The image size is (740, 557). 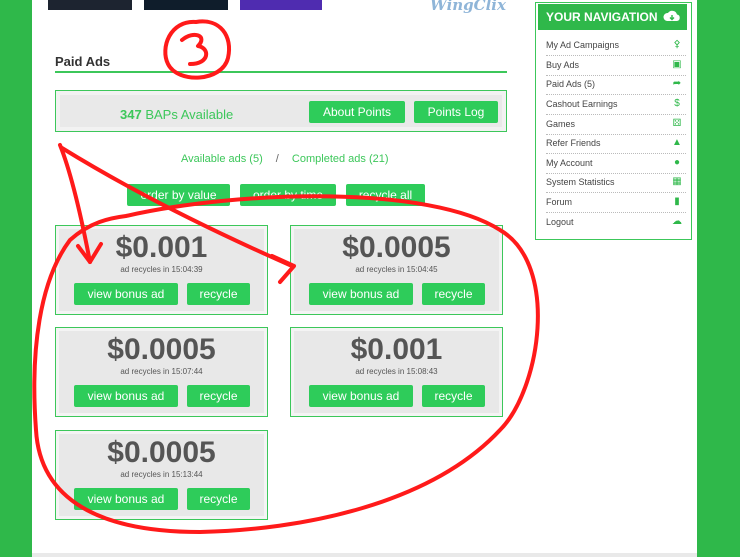 What do you see at coordinates (364, 555) in the screenshot?
I see `page-footer-divider` at bounding box center [364, 555].